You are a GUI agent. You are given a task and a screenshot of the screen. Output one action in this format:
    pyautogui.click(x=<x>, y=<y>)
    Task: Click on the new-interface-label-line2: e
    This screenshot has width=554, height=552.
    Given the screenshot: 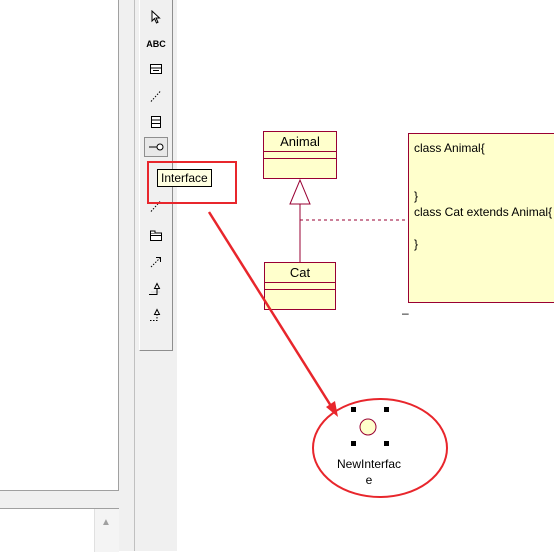 What is the action you would take?
    pyautogui.click(x=369, y=480)
    